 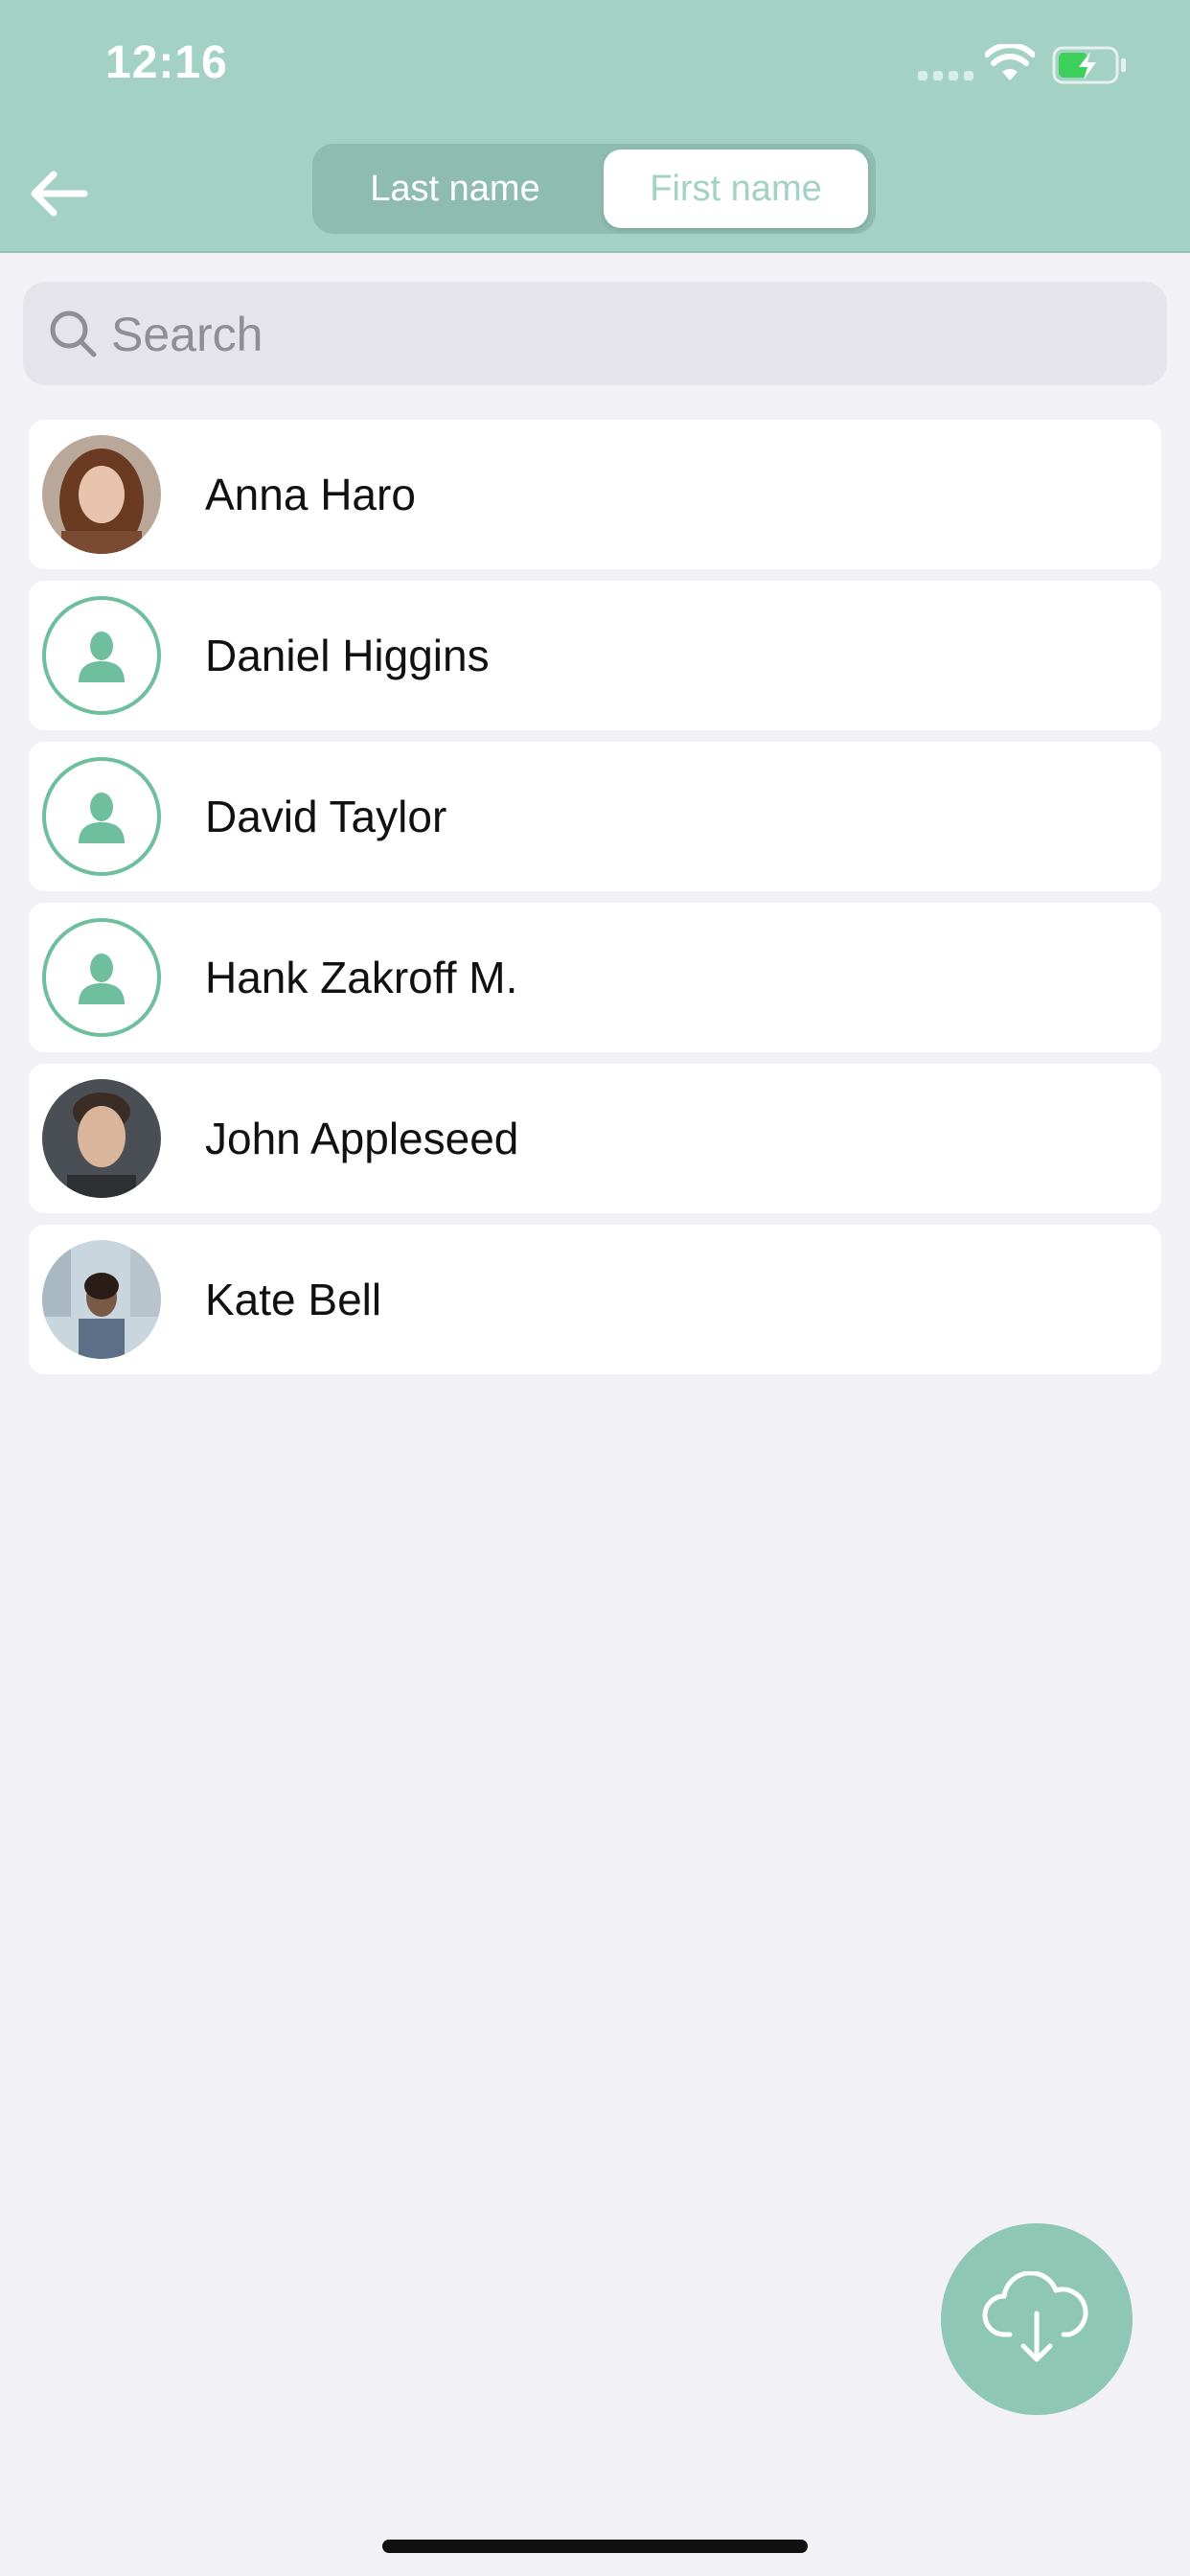 I want to click on cloud-download-icon, so click(x=1035, y=2317).